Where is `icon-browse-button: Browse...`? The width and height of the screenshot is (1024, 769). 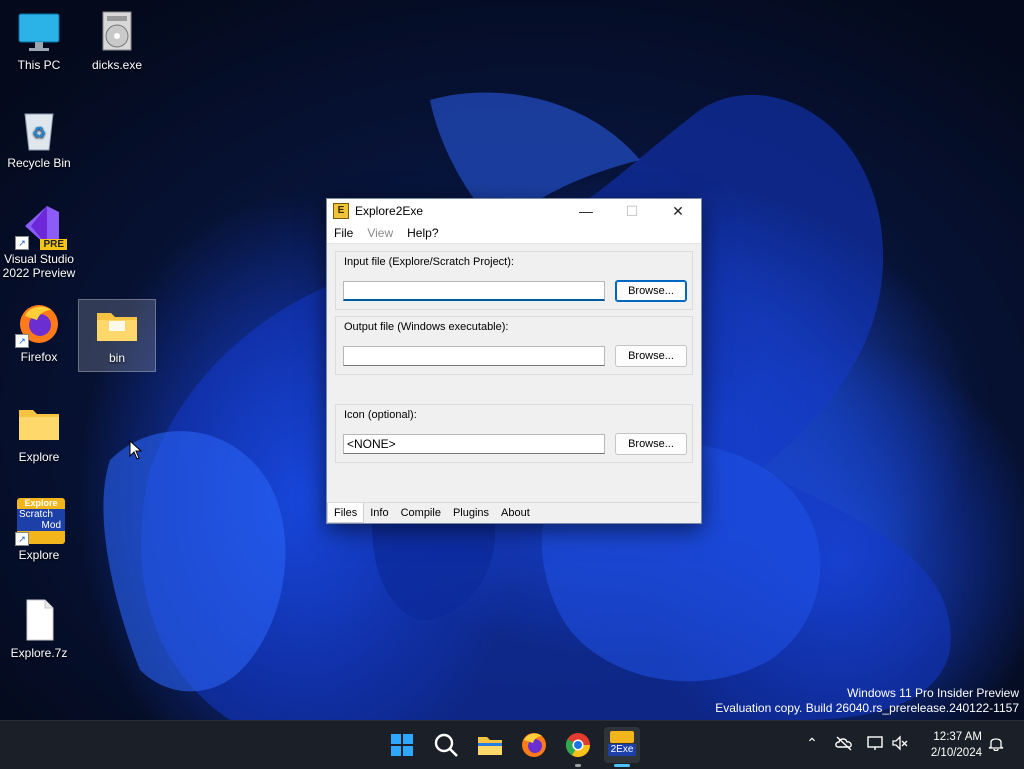 icon-browse-button: Browse... is located at coordinates (651, 444).